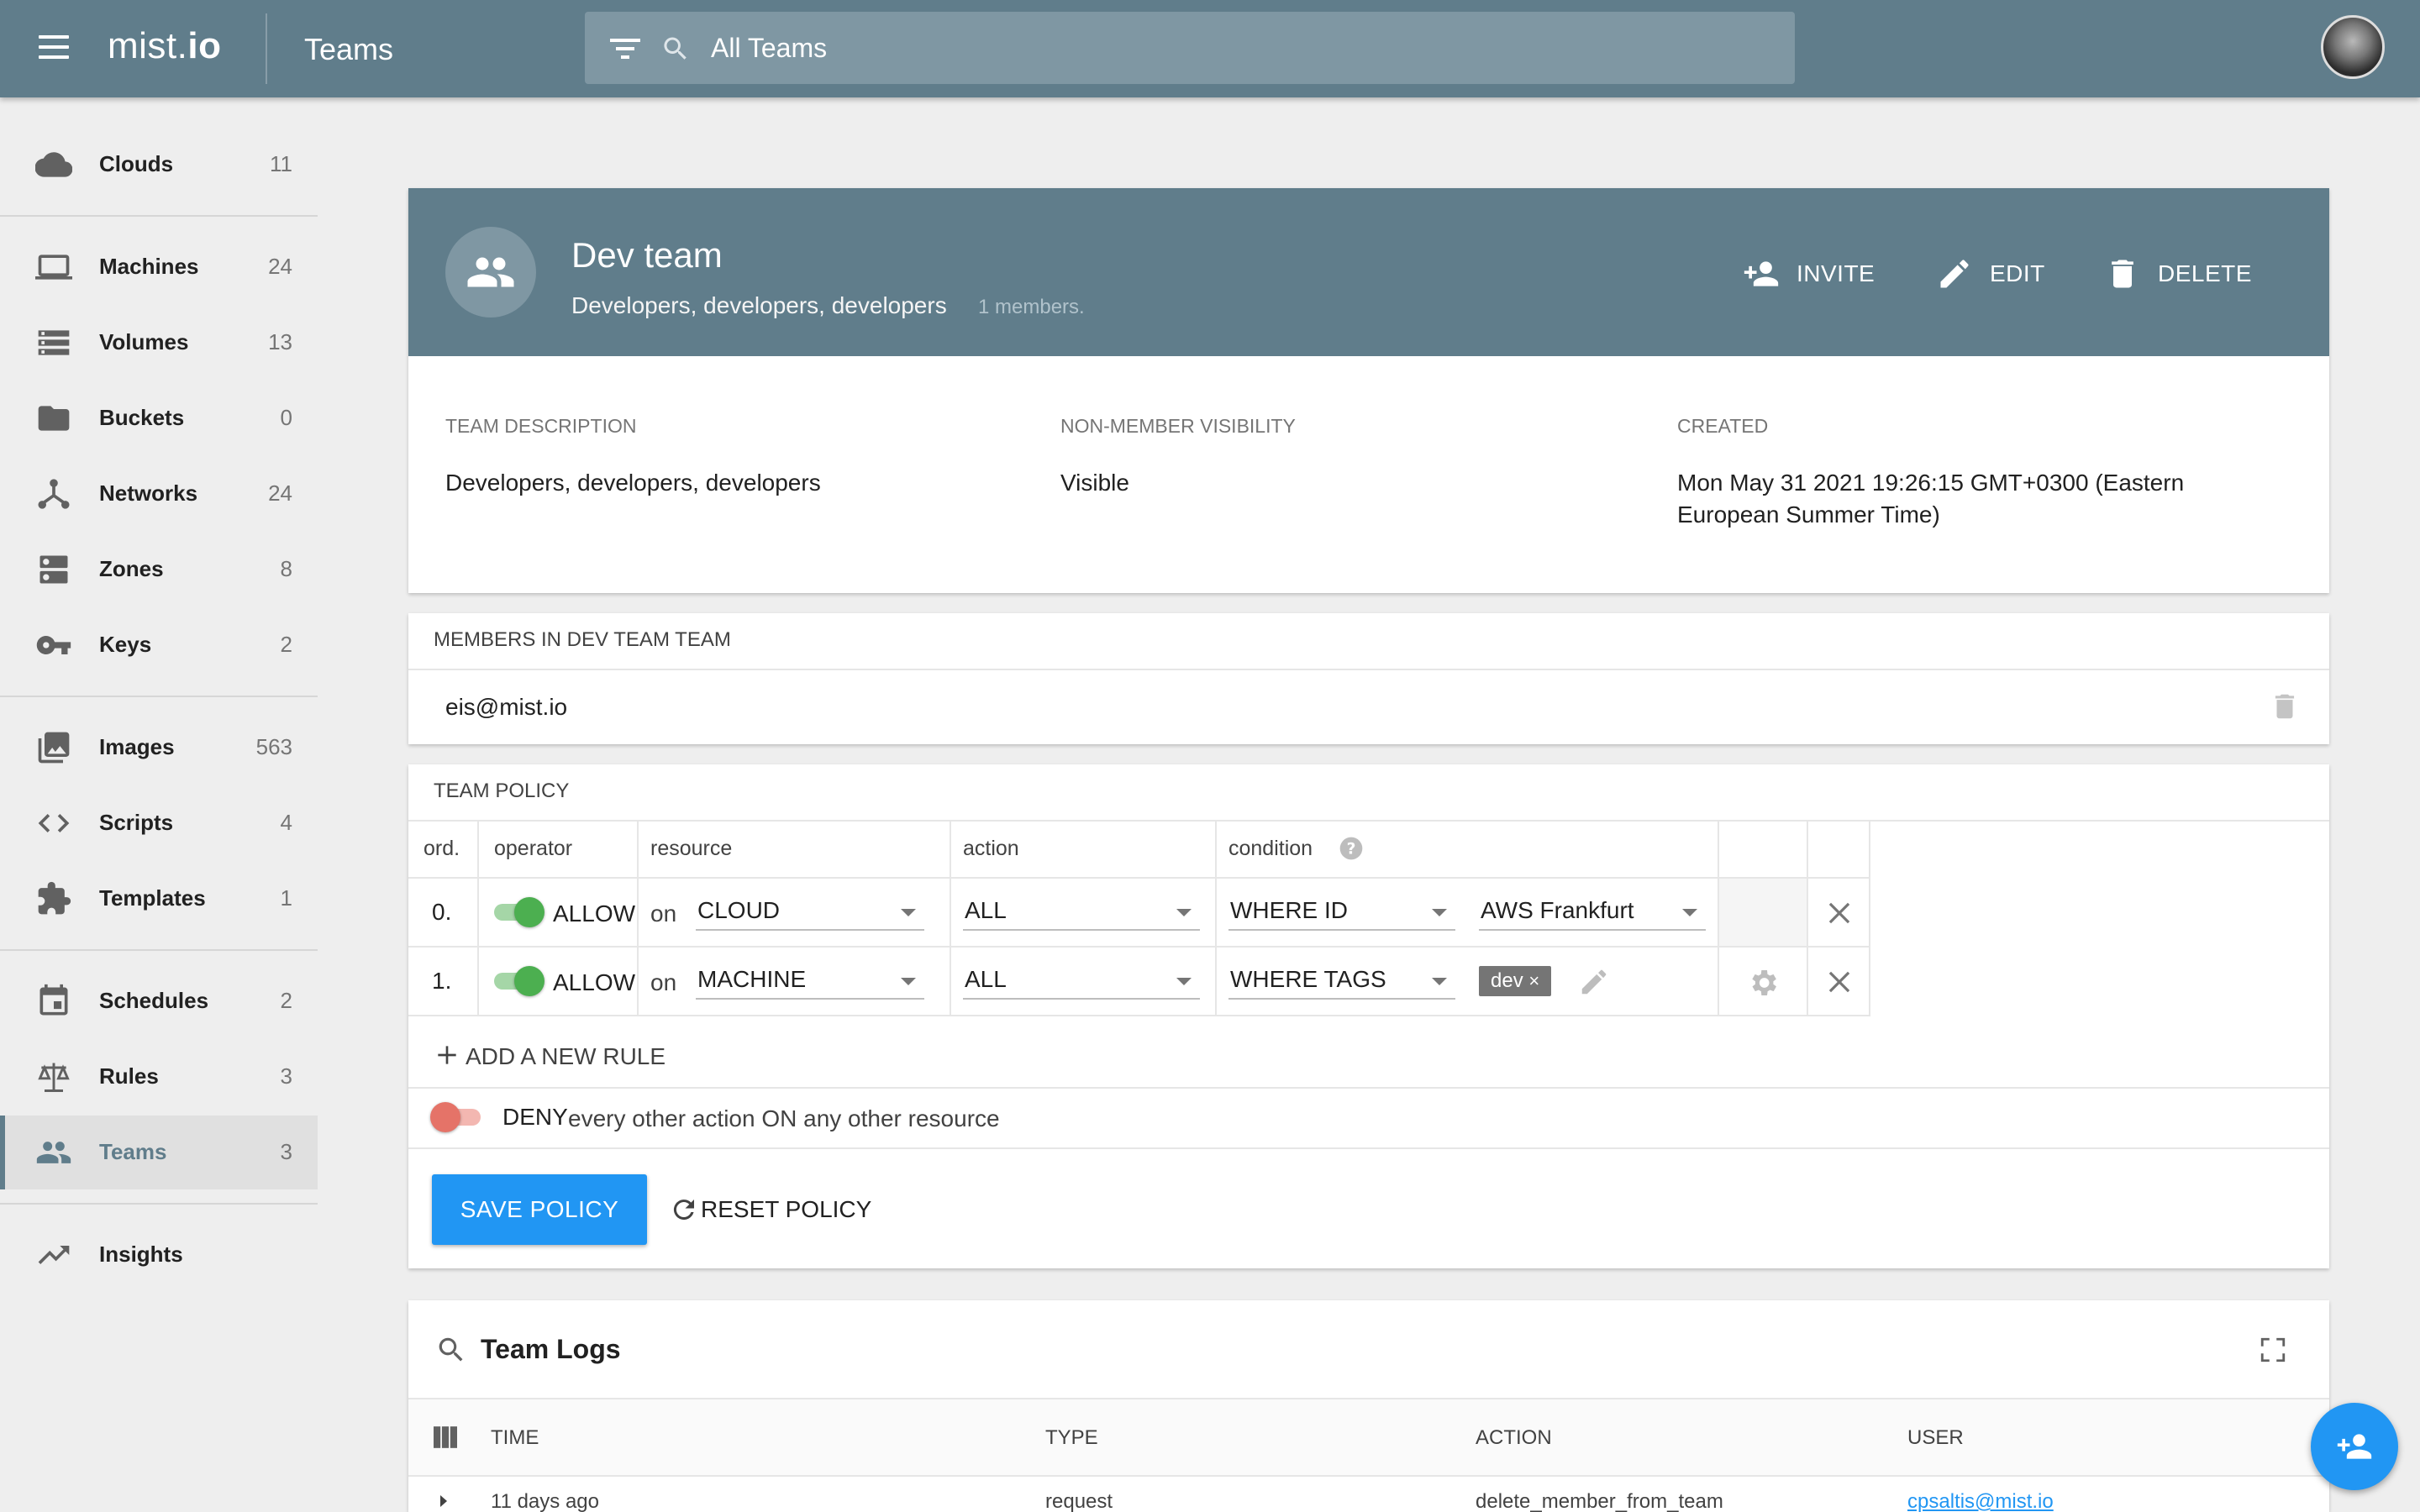 This screenshot has height=1512, width=2420. Describe the element at coordinates (1289, 910) in the screenshot. I see `condition-value: WHERE ID` at that location.